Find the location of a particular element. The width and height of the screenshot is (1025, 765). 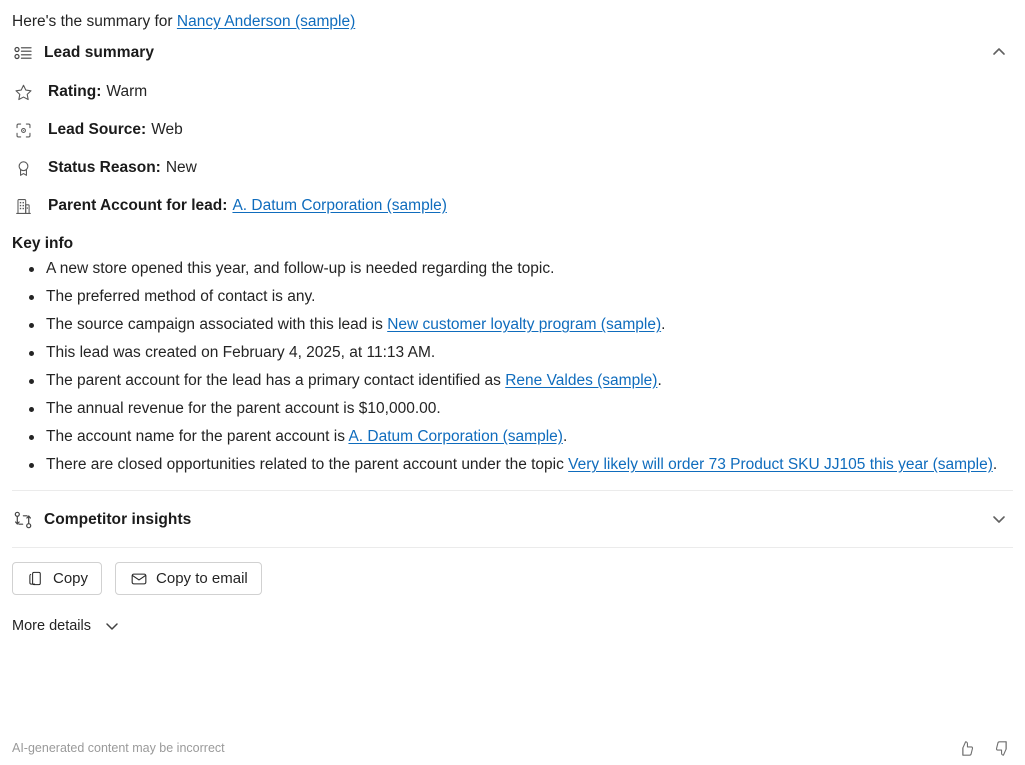

copy-button: Copy is located at coordinates (57, 578).